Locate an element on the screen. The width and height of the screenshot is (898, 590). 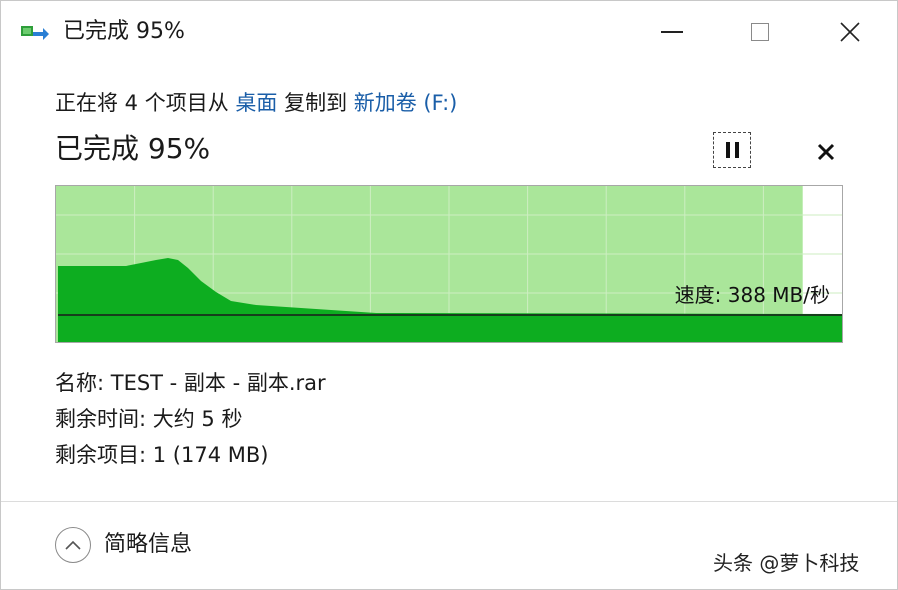
pause-button is located at coordinates (732, 150).